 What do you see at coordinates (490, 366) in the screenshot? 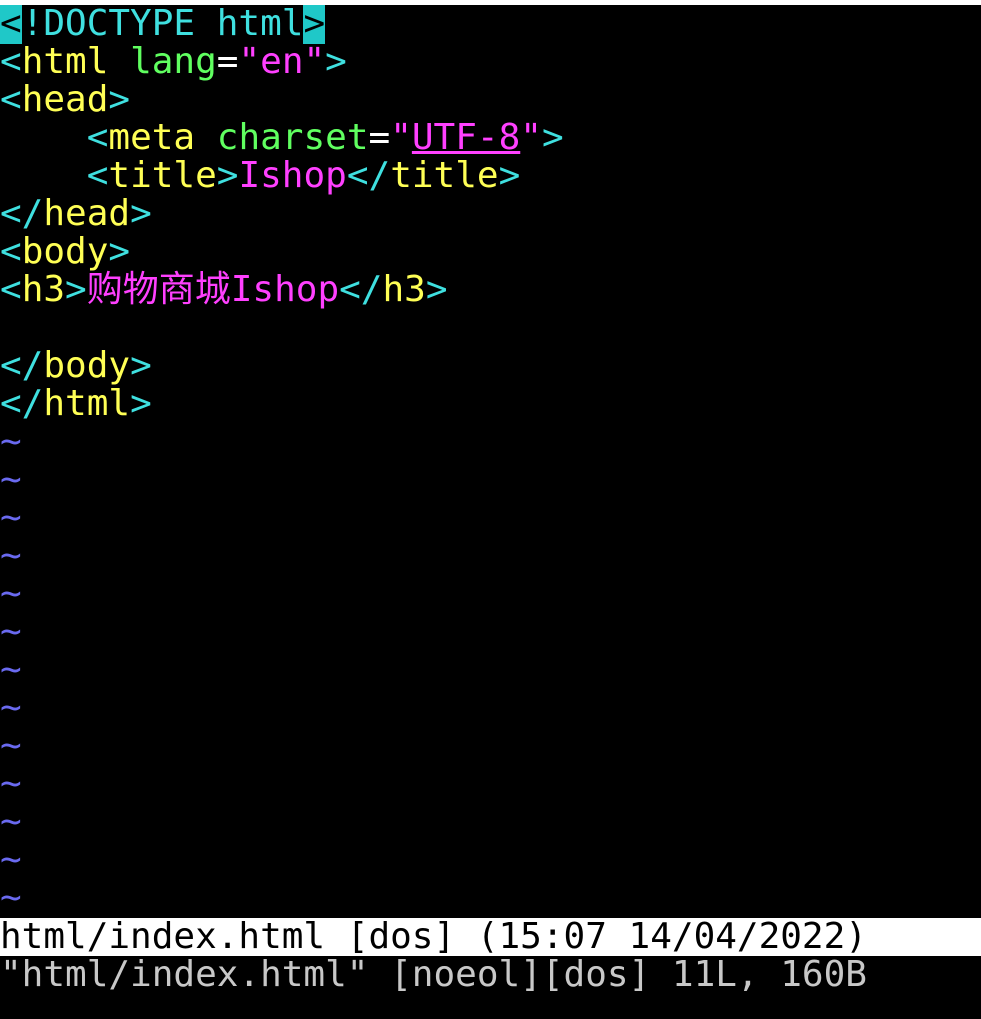
I see `code-line: </body>` at bounding box center [490, 366].